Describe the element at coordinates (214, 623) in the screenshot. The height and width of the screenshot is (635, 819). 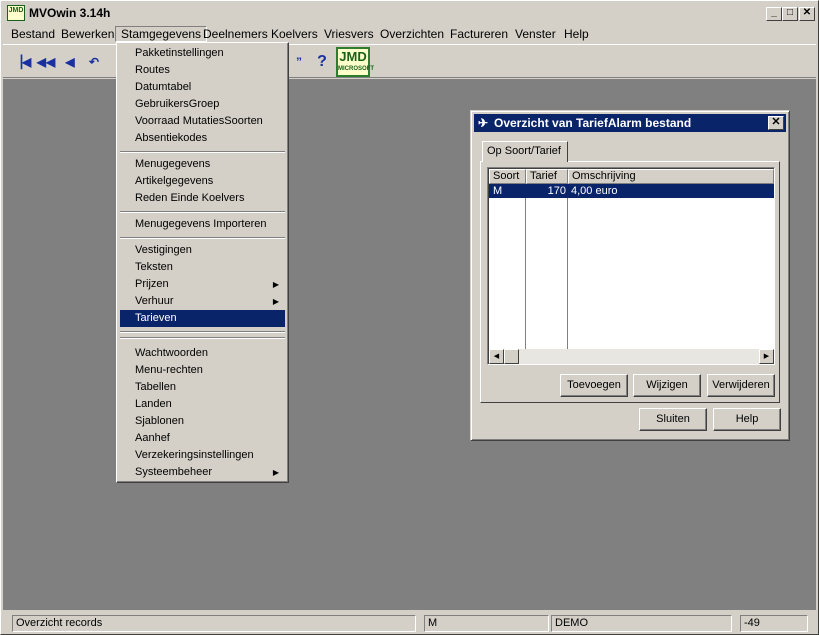
I see `status-message: Overzicht records` at that location.